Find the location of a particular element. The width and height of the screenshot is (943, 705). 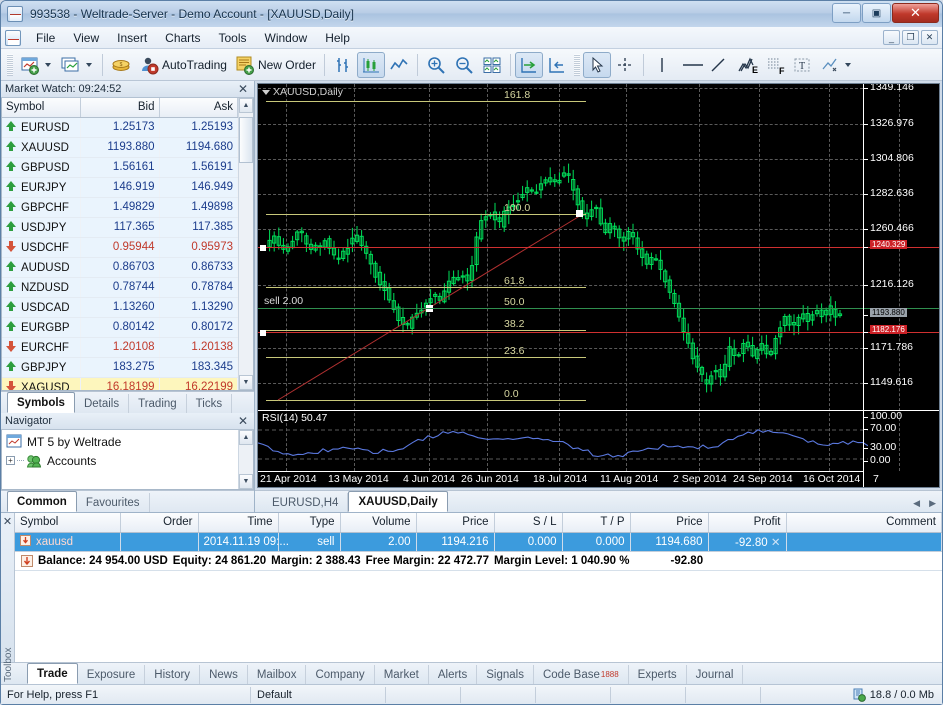

autotrading-button: AutoTrading is located at coordinates (183, 65).